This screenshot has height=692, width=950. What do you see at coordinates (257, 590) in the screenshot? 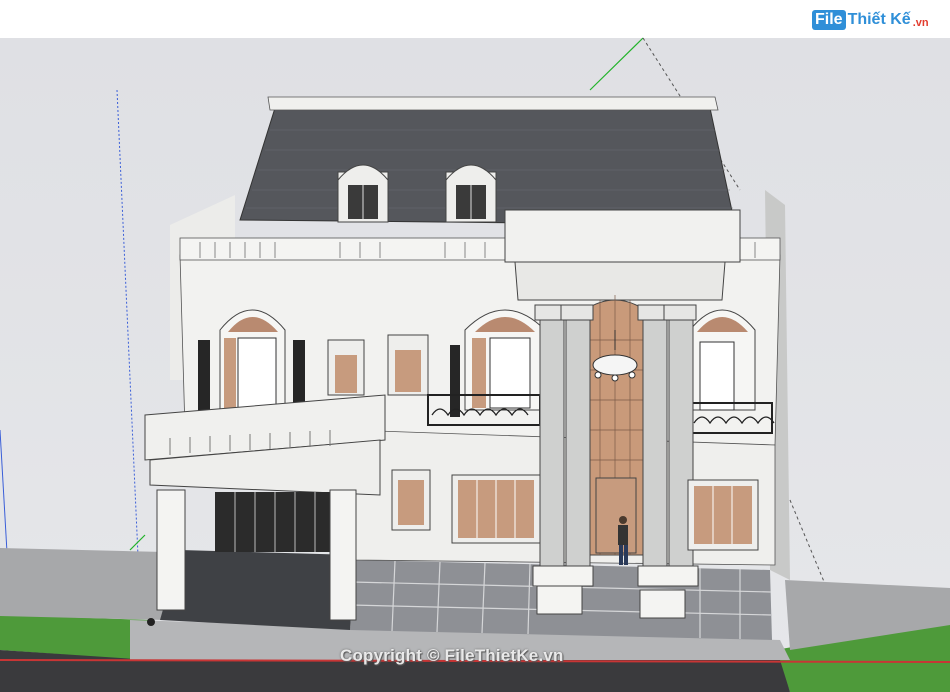
I see `garage-floor` at bounding box center [257, 590].